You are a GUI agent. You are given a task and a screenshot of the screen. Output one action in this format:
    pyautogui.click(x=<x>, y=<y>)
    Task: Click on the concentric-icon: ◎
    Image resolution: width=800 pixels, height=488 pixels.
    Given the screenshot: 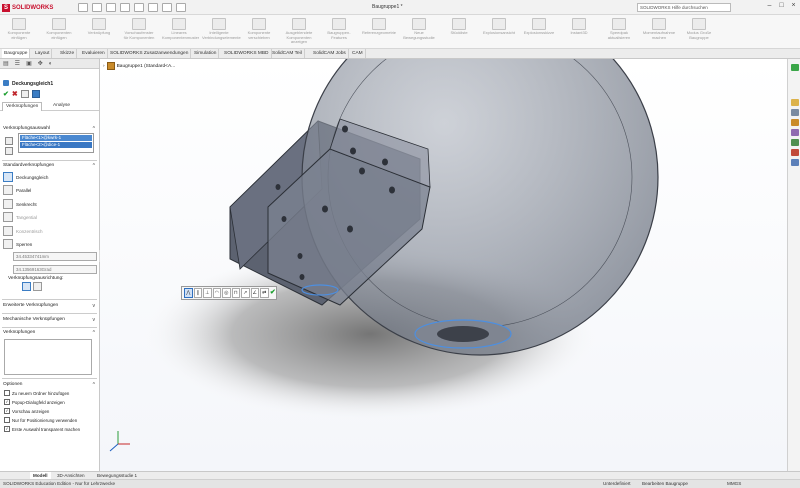 What is the action you would take?
    pyautogui.click(x=226, y=293)
    